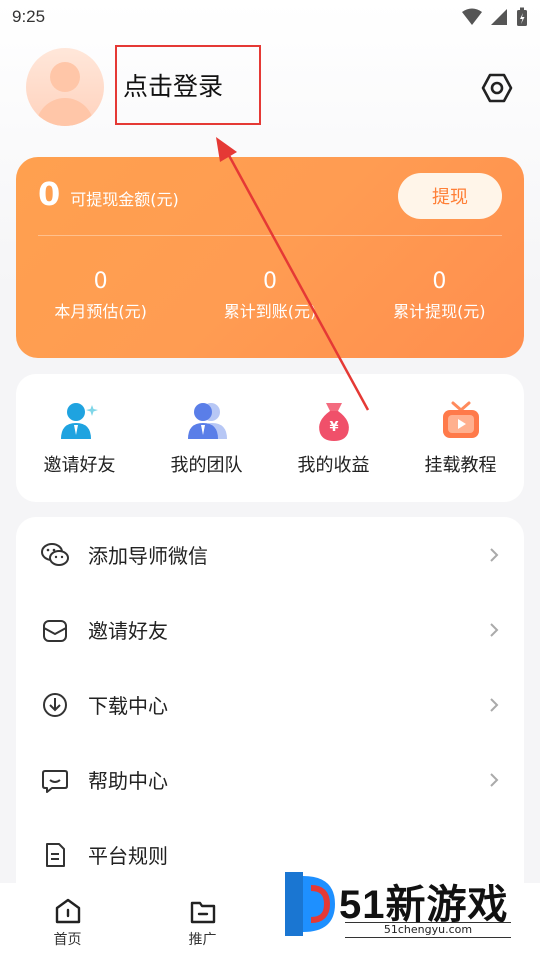 The image size is (540, 960). Describe the element at coordinates (439, 311) in the screenshot. I see `stat-label: 累计提现(元)` at that location.